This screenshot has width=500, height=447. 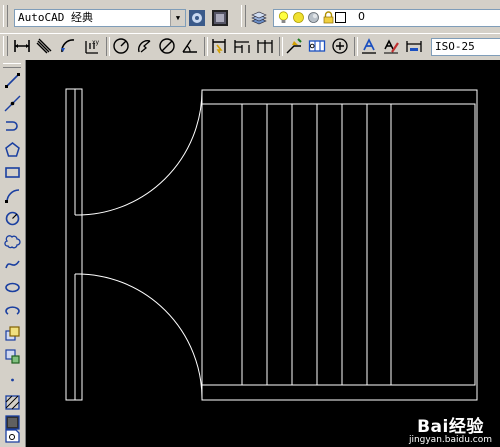 I want to click on radius-dimension-icon, so click(x=121, y=46).